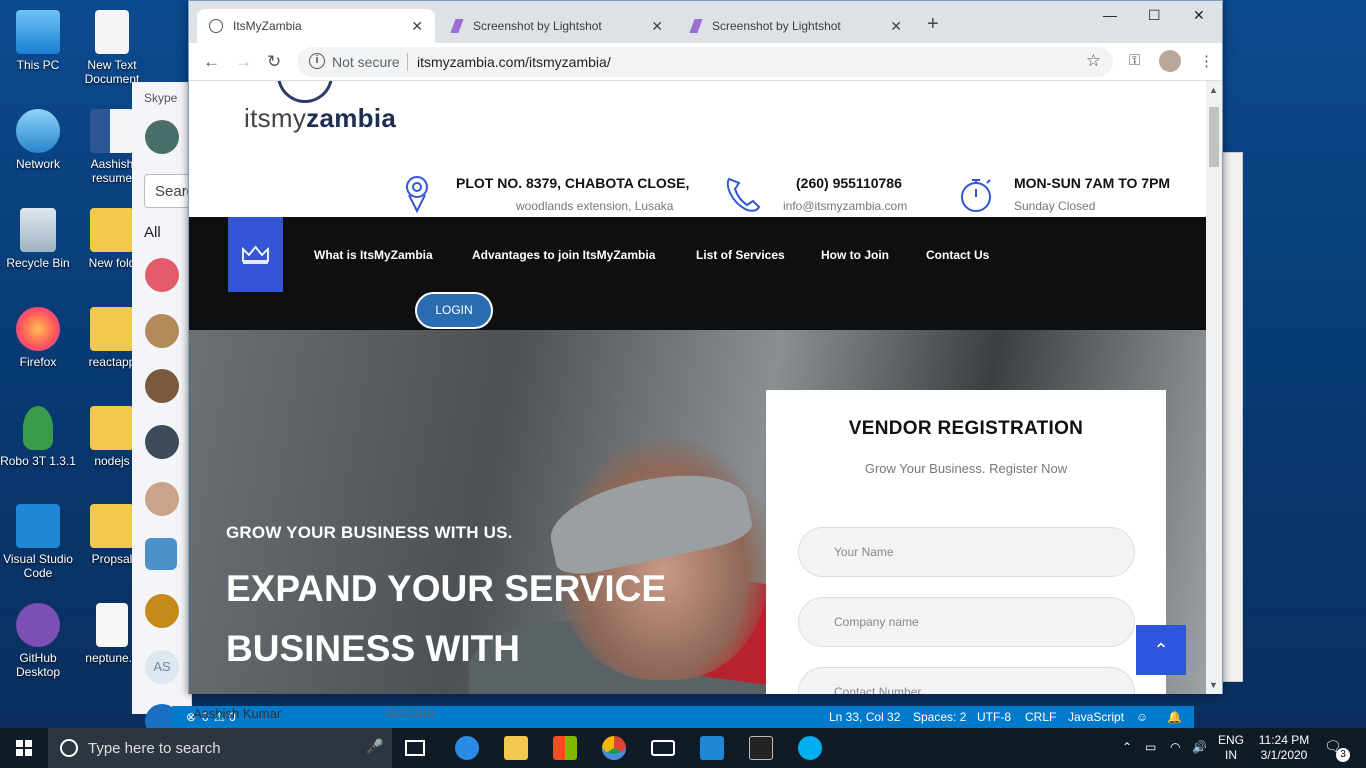  What do you see at coordinates (216, 26) in the screenshot?
I see `globe-icon` at bounding box center [216, 26].